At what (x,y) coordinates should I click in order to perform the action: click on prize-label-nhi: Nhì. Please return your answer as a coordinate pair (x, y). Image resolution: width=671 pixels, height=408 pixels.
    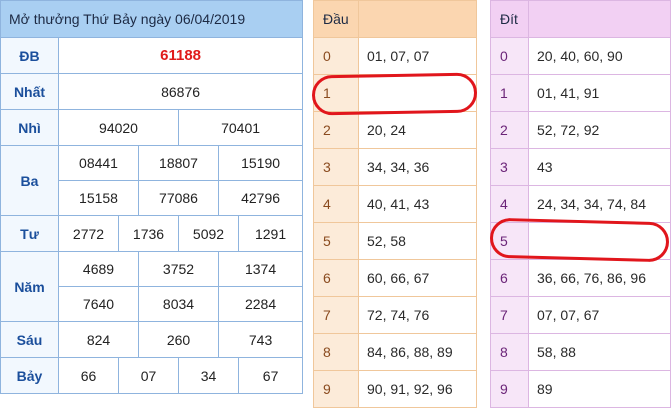
    Looking at the image, I should click on (29, 127).